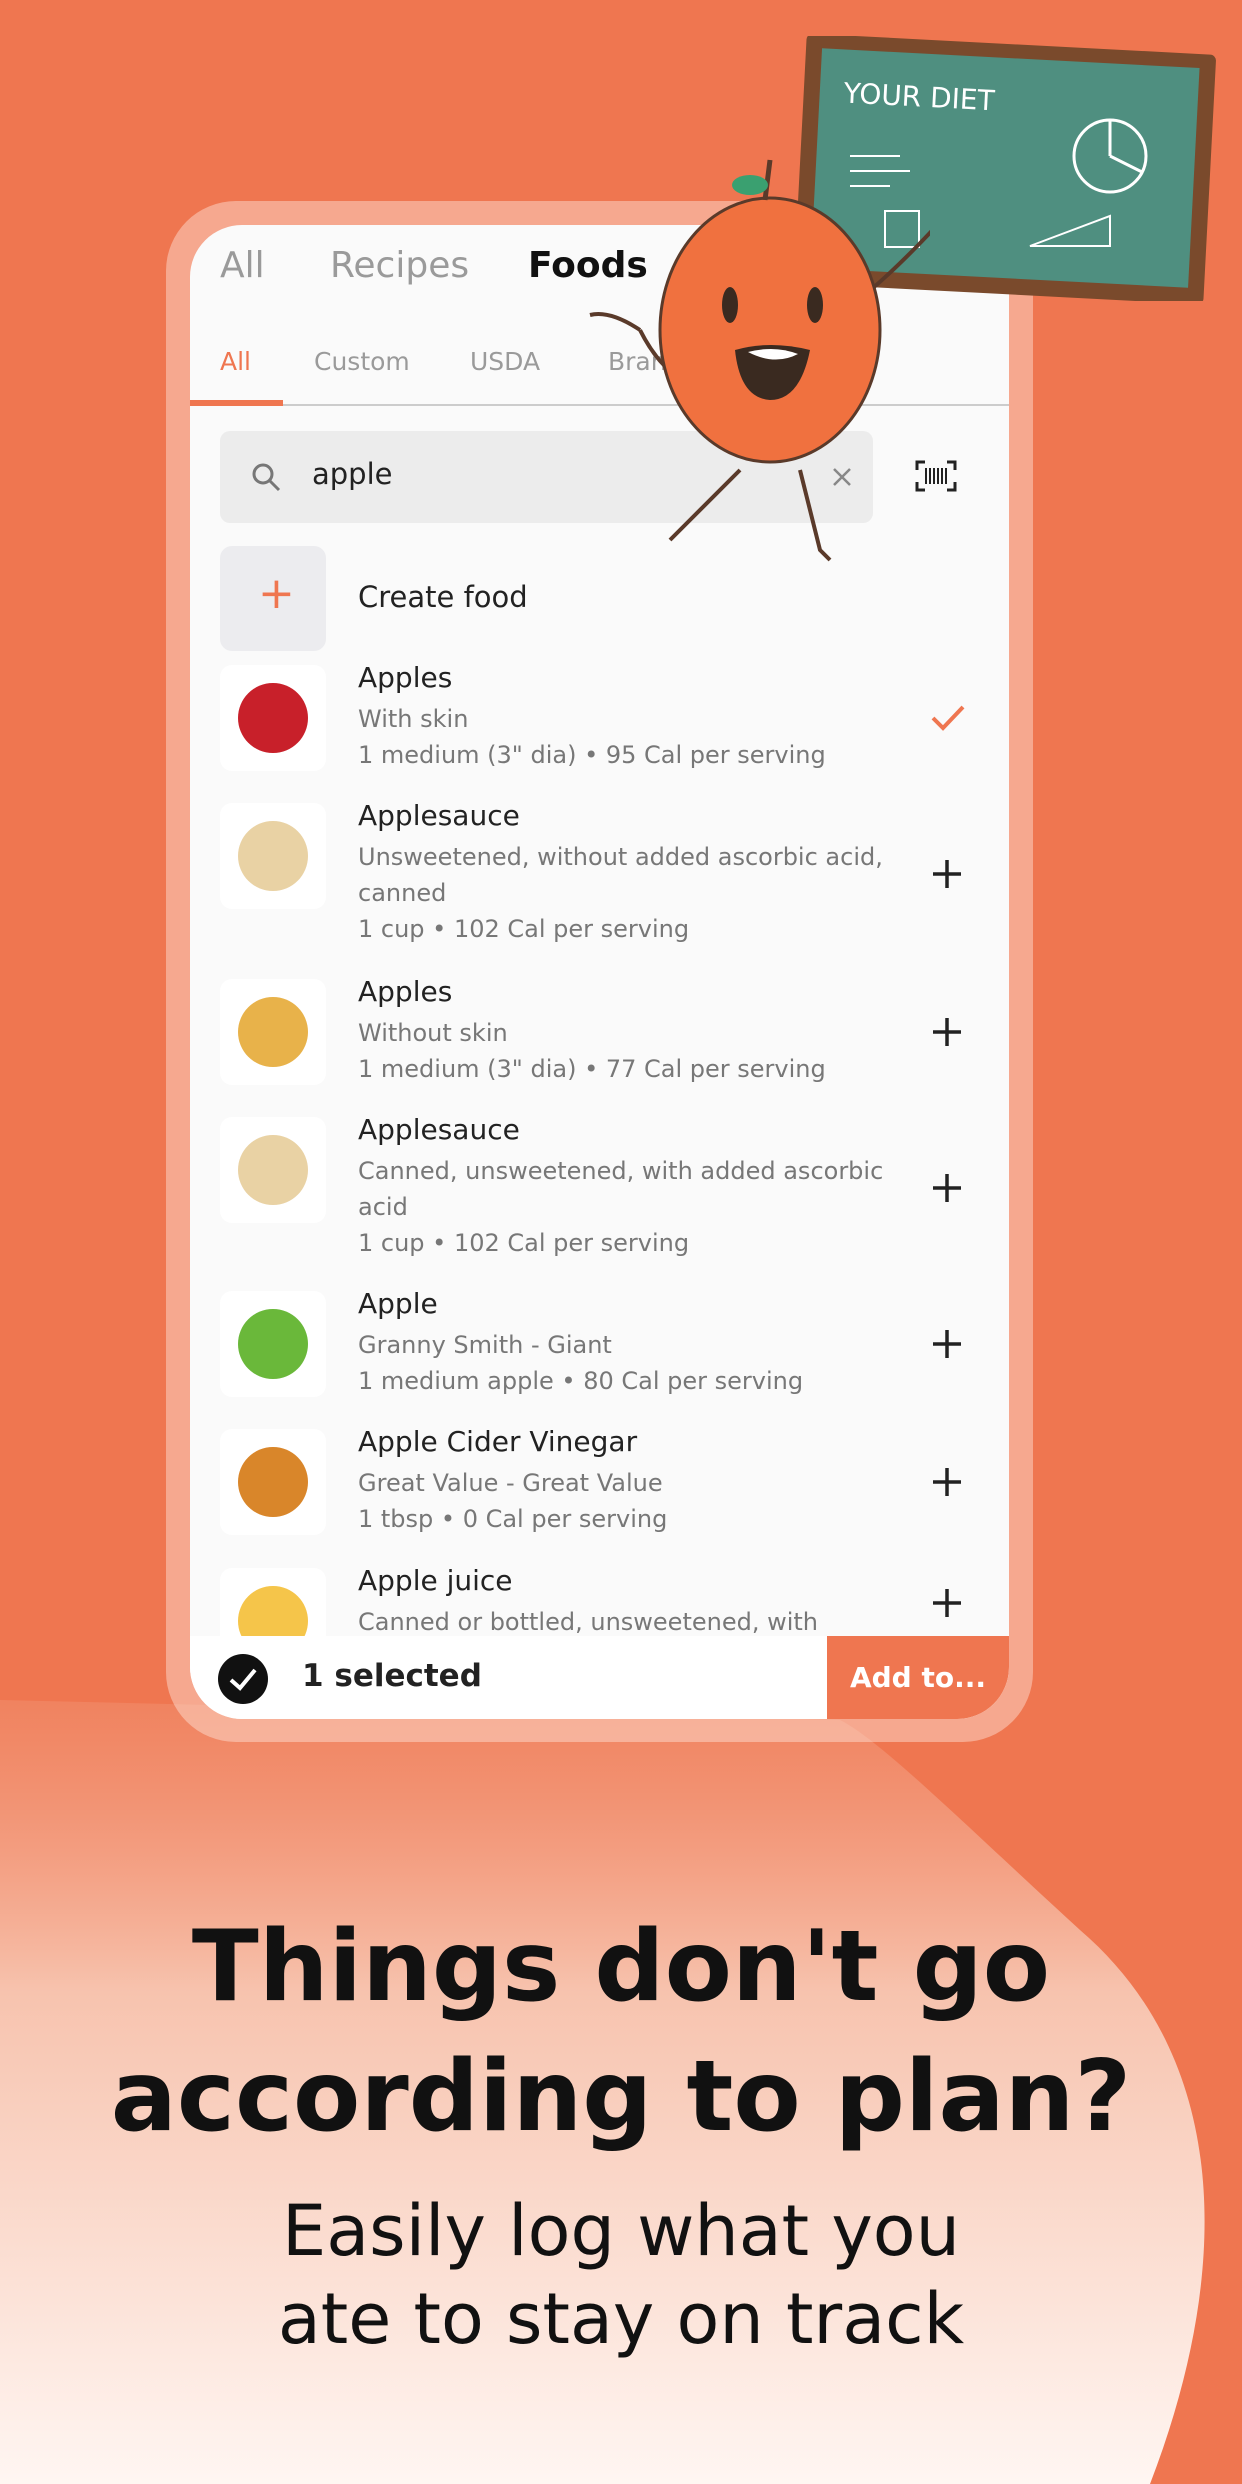  What do you see at coordinates (236, 403) in the screenshot?
I see `active-tab-indicator` at bounding box center [236, 403].